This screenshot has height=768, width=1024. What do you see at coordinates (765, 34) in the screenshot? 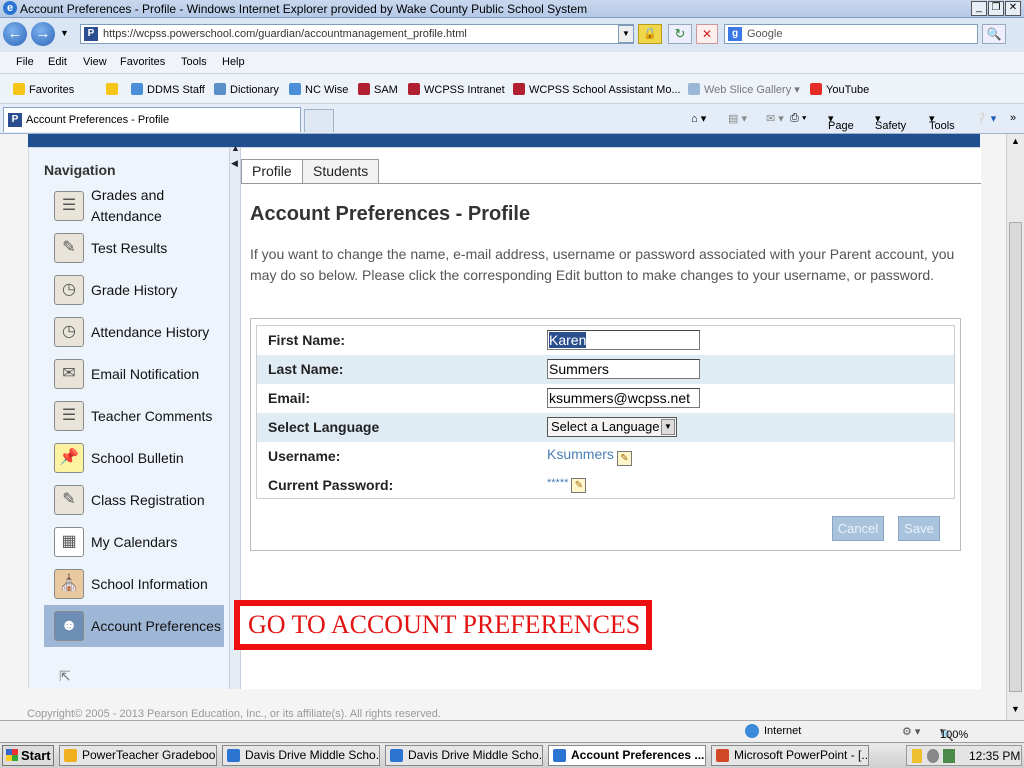
I see `search-placeholder: Google` at bounding box center [765, 34].